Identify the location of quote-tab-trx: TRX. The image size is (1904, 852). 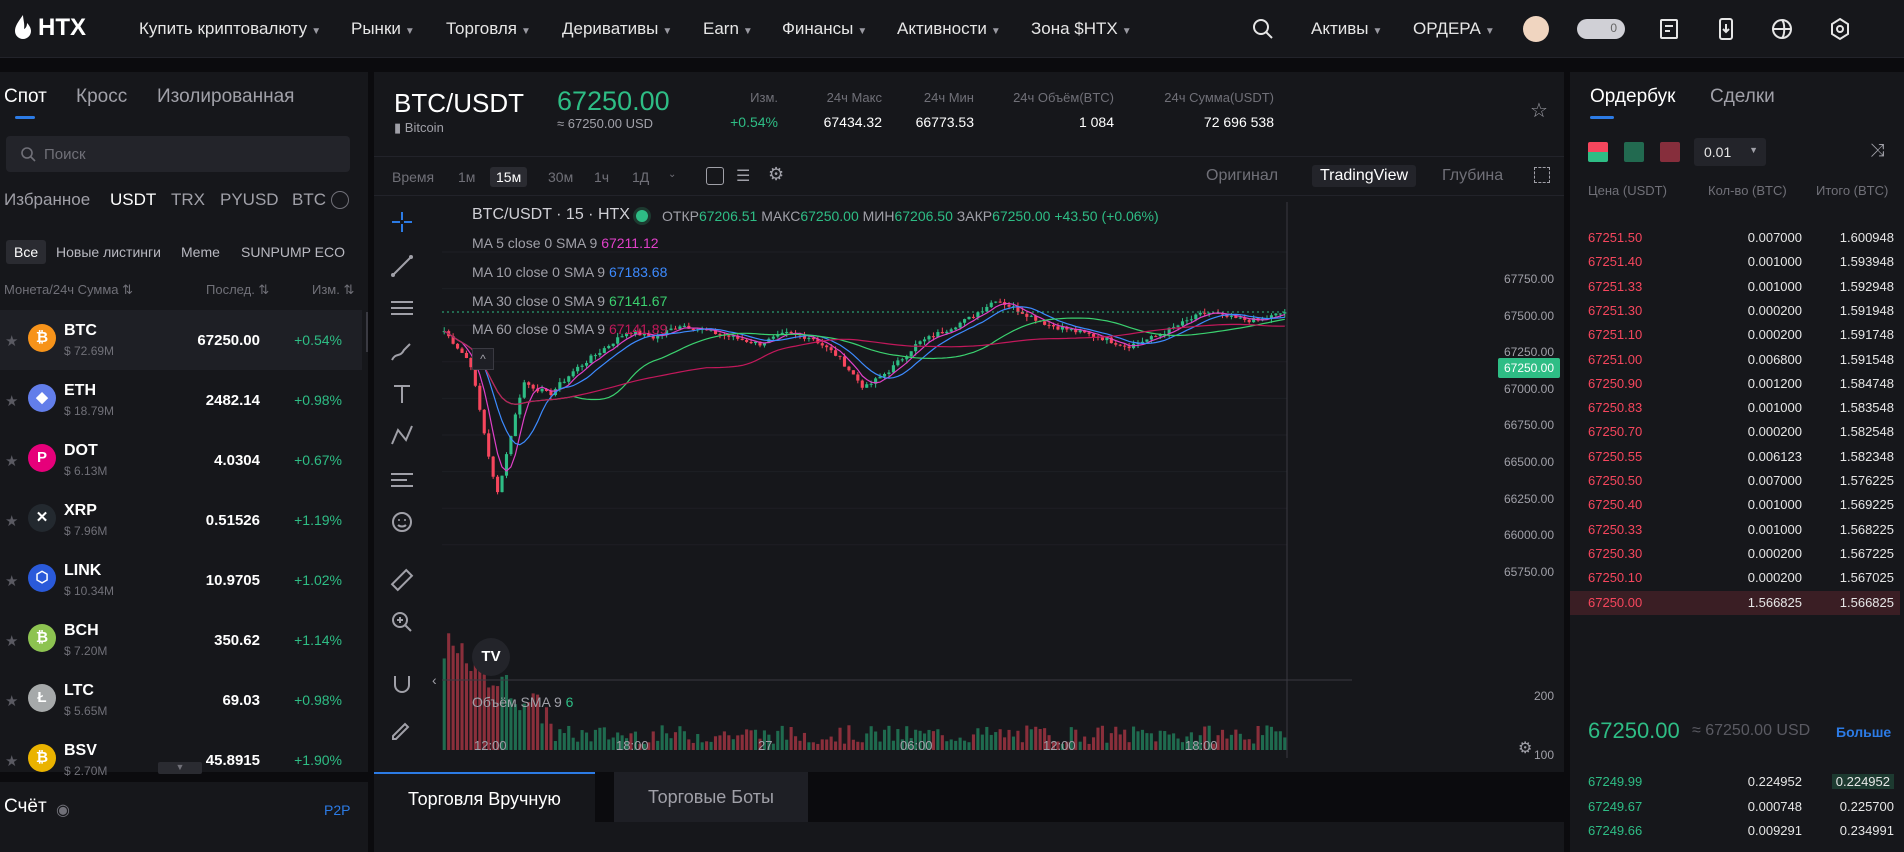
(188, 200).